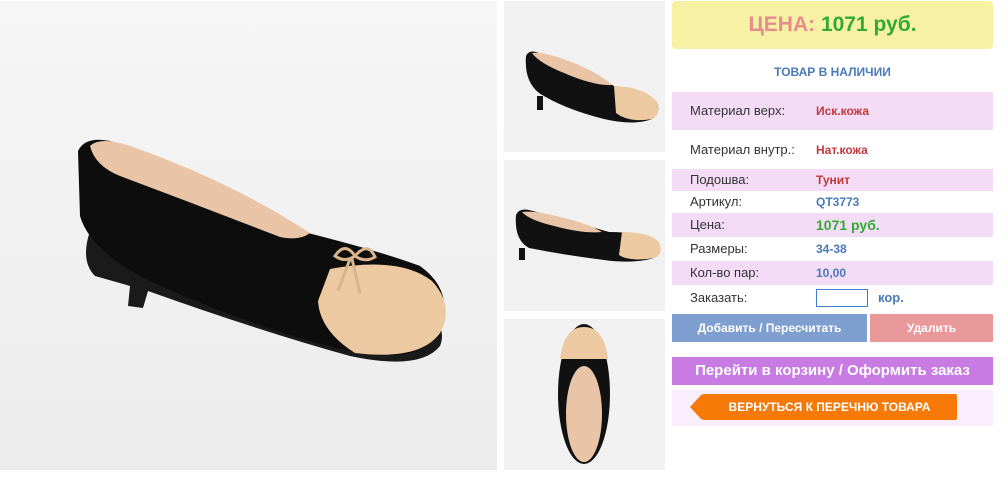  What do you see at coordinates (592, 87) in the screenshot?
I see `shoe-thumb-side` at bounding box center [592, 87].